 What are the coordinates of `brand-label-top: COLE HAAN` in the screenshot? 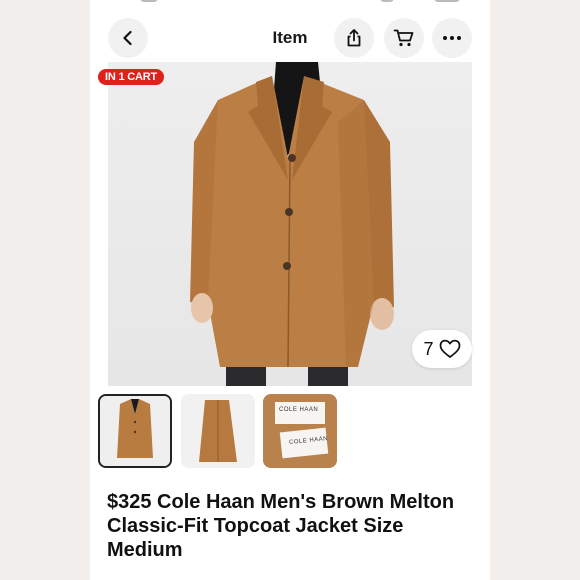 It's located at (299, 410).